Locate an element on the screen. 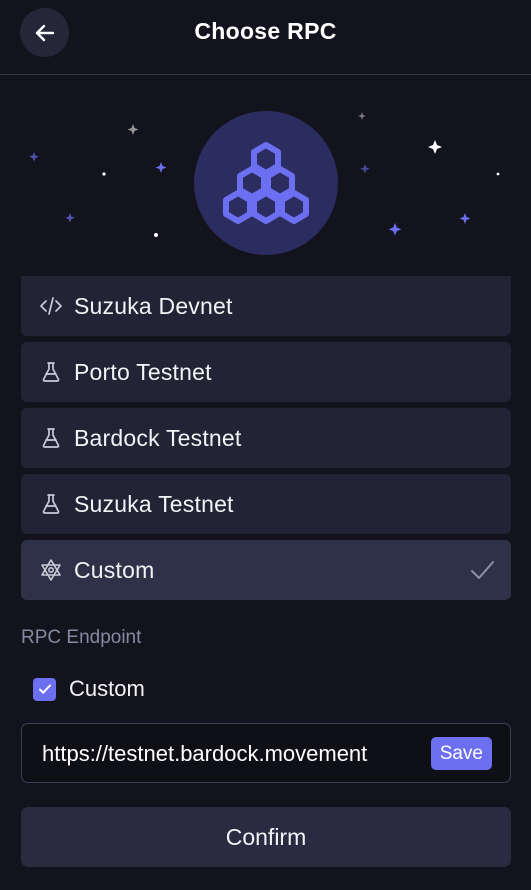 The width and height of the screenshot is (531, 890). custom-checkbox is located at coordinates (44, 689).